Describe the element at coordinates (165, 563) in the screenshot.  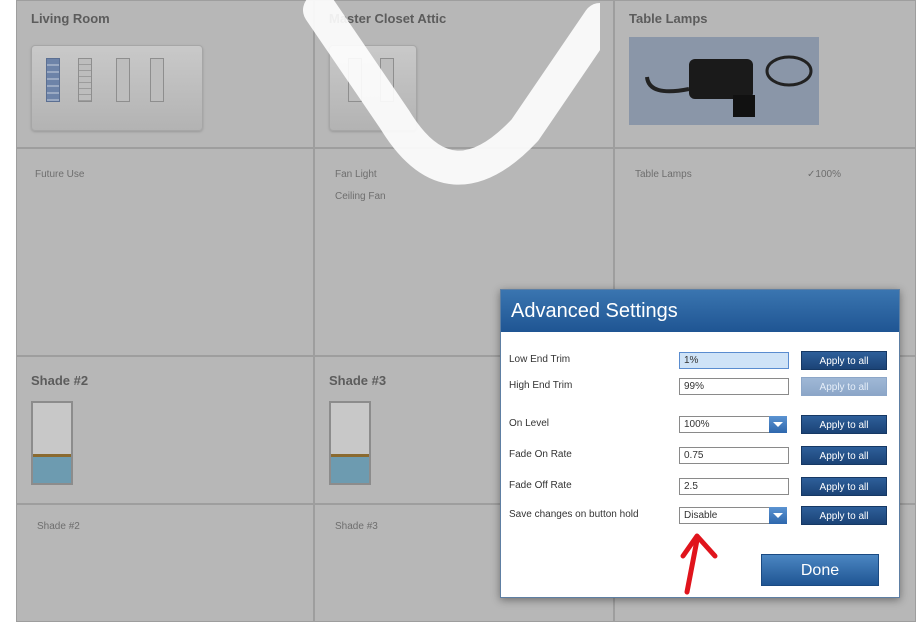
I see `shade-load-list: Shade #2` at that location.